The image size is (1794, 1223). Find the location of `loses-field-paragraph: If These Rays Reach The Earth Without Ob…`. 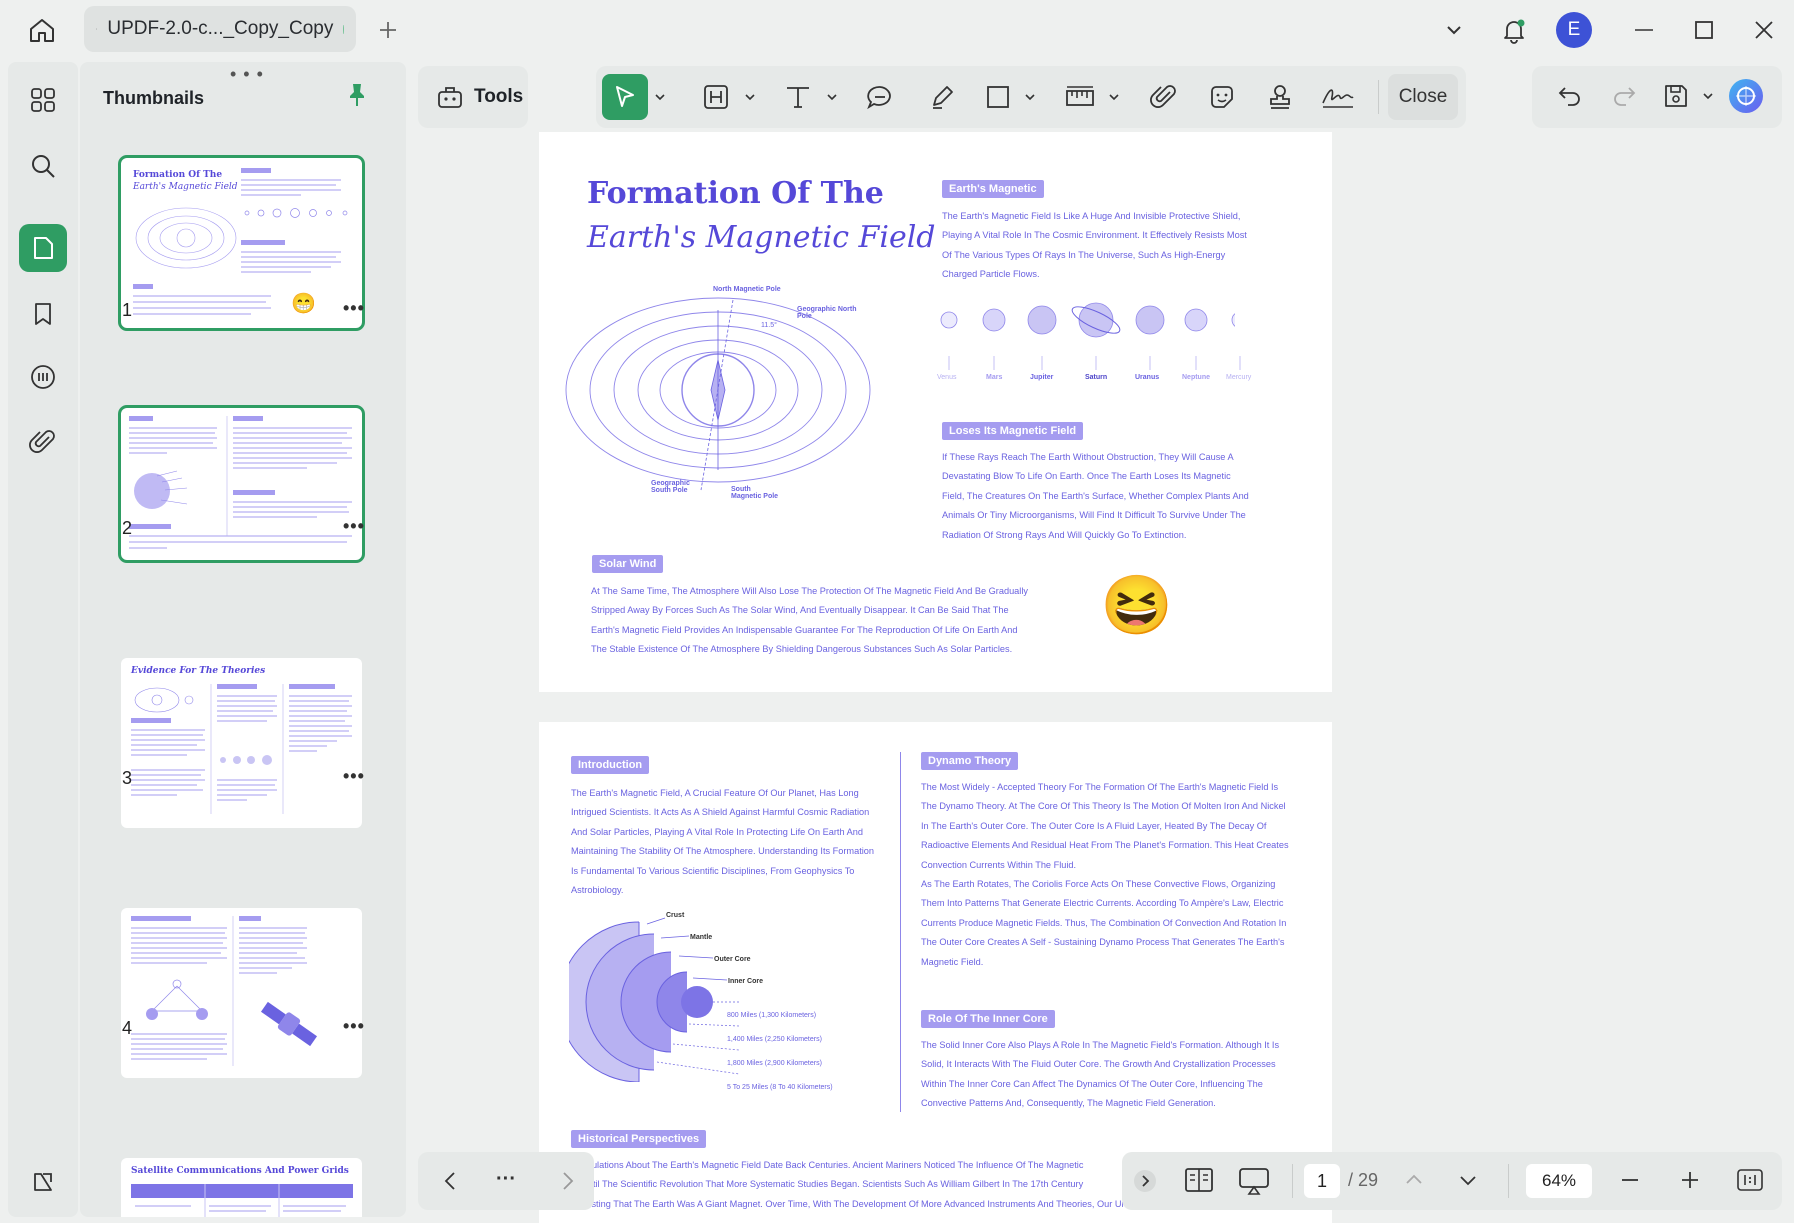

loses-field-paragraph: If These Rays Reach The Earth Without Ob… is located at coordinates (1112, 496).